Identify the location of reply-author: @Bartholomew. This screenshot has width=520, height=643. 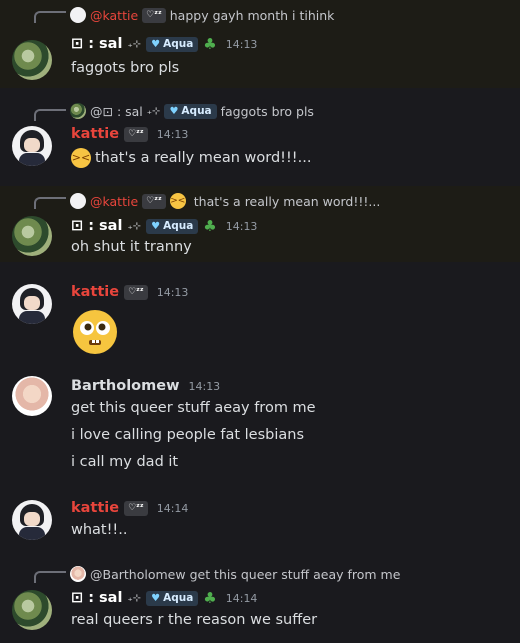
(138, 574).